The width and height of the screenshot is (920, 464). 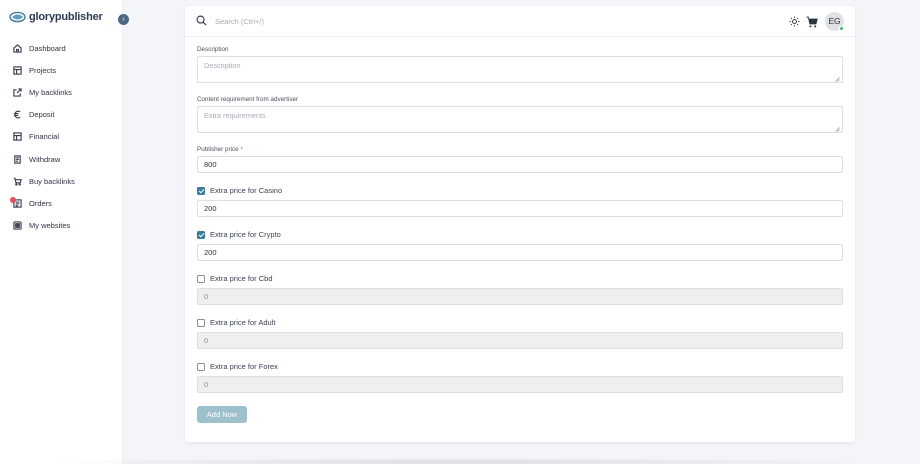 What do you see at coordinates (43, 70) in the screenshot?
I see `sidebar-item-label: Projects` at bounding box center [43, 70].